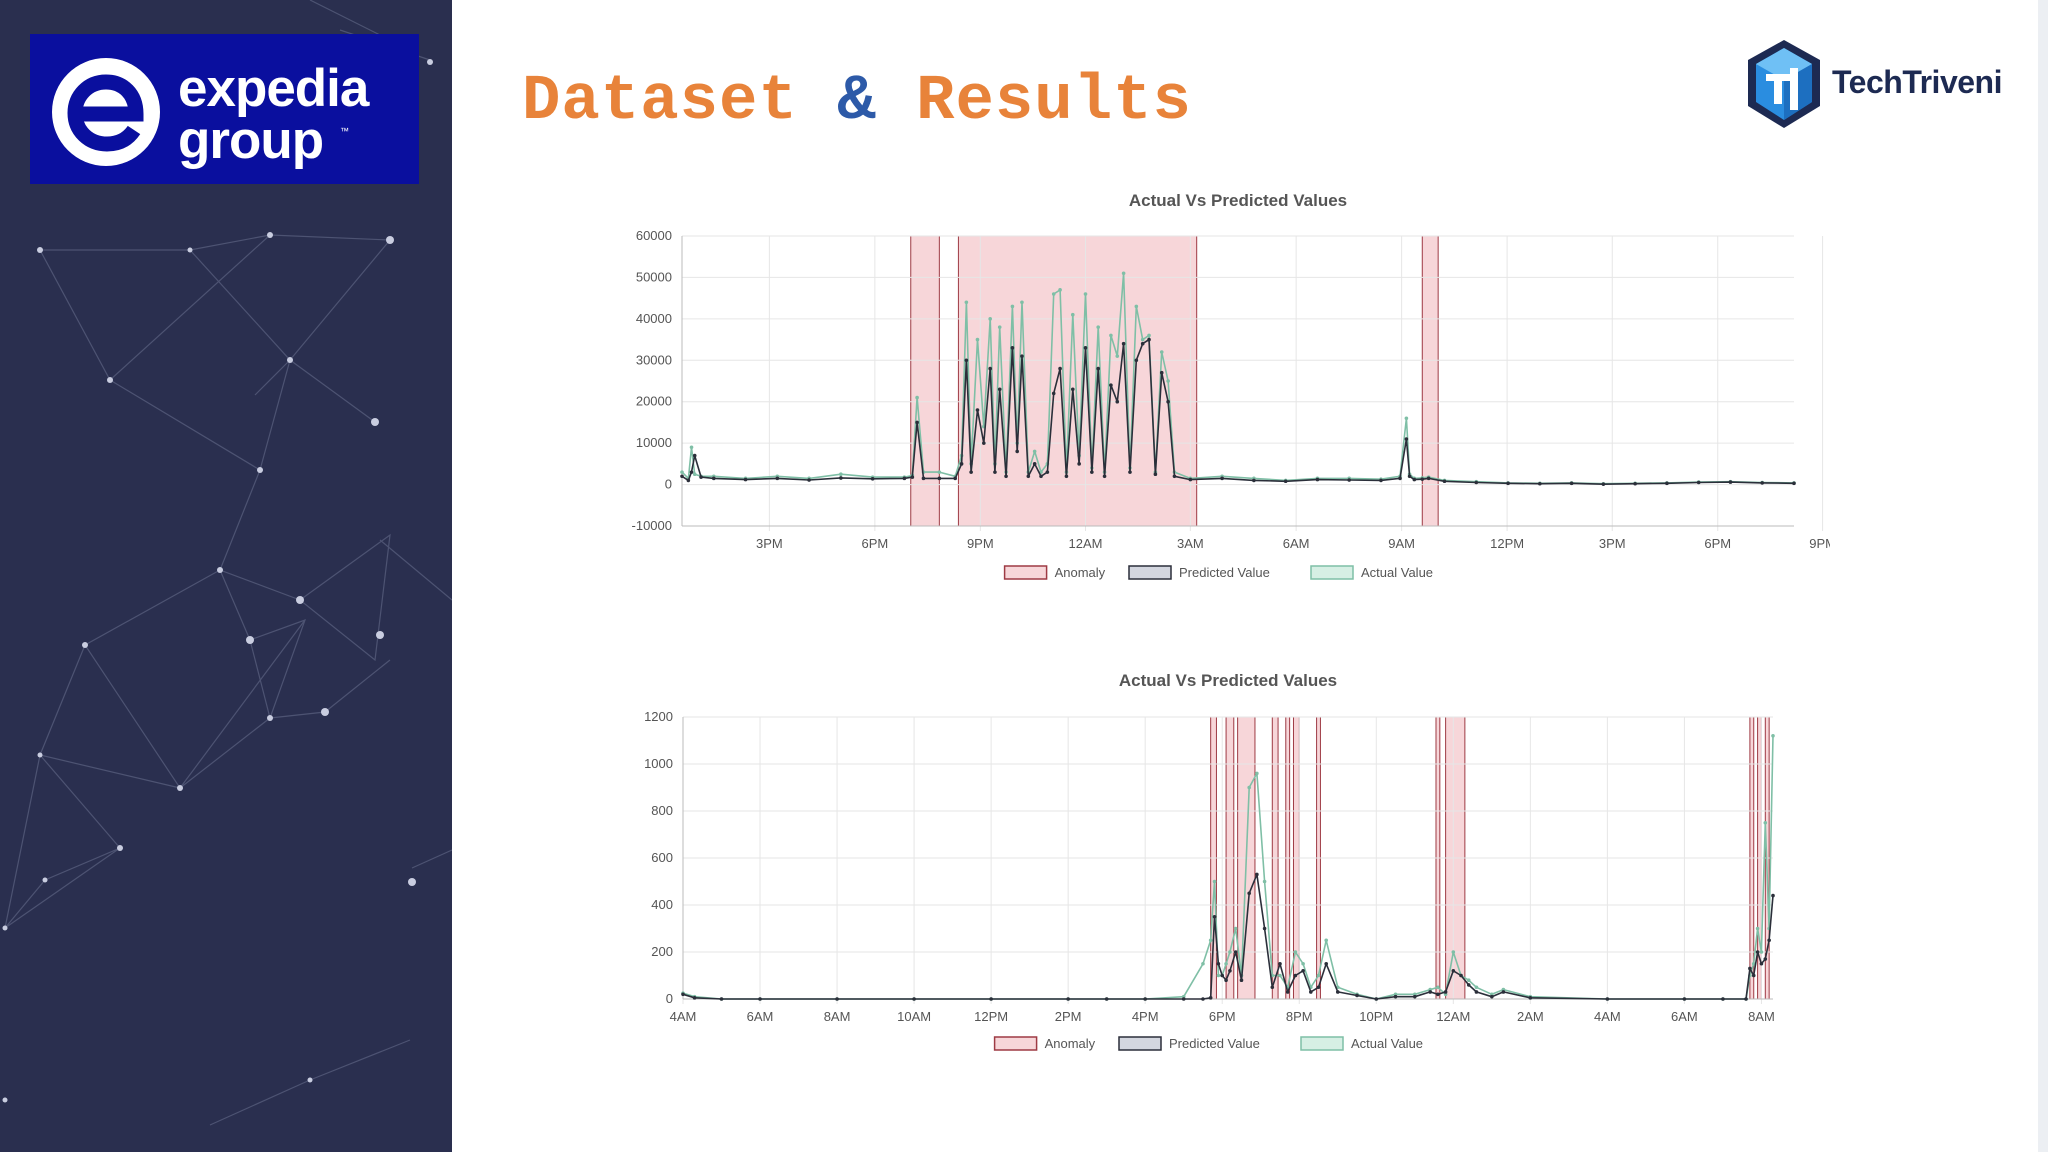 The image size is (2048, 1152). What do you see at coordinates (658, 763) in the screenshot?
I see `y-tick-label: 1000` at bounding box center [658, 763].